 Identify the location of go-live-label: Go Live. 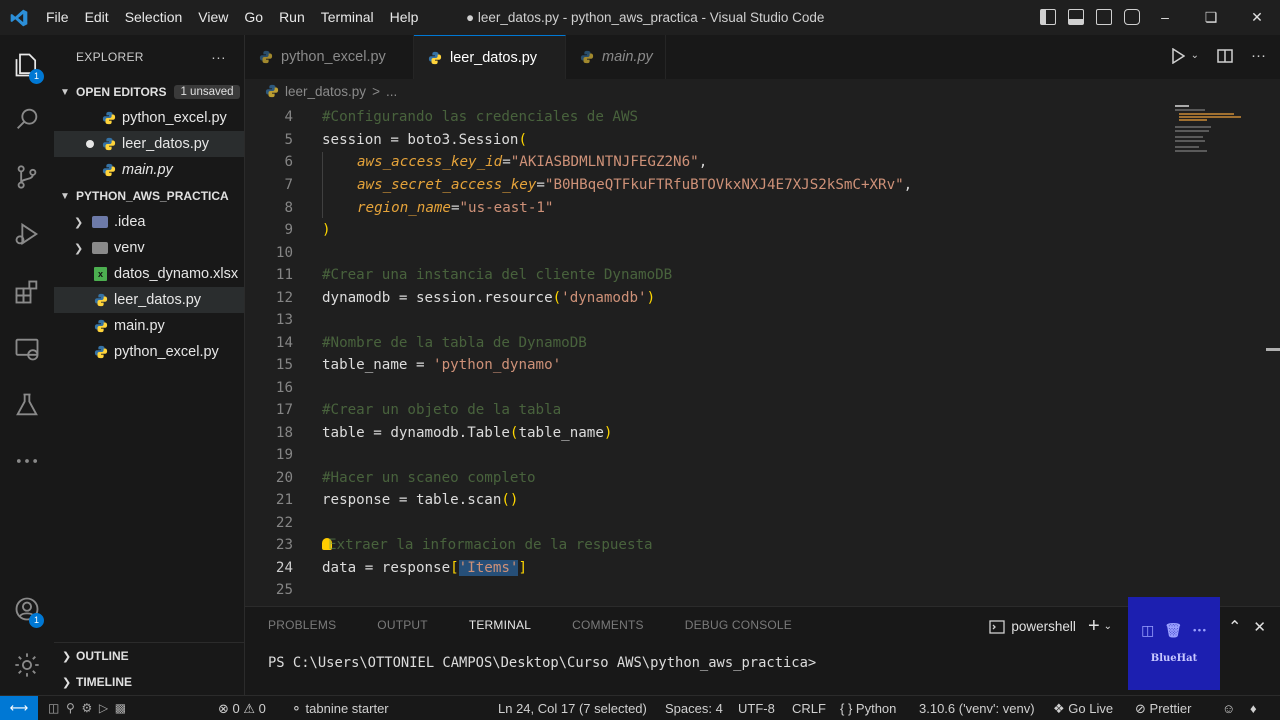
(1091, 708).